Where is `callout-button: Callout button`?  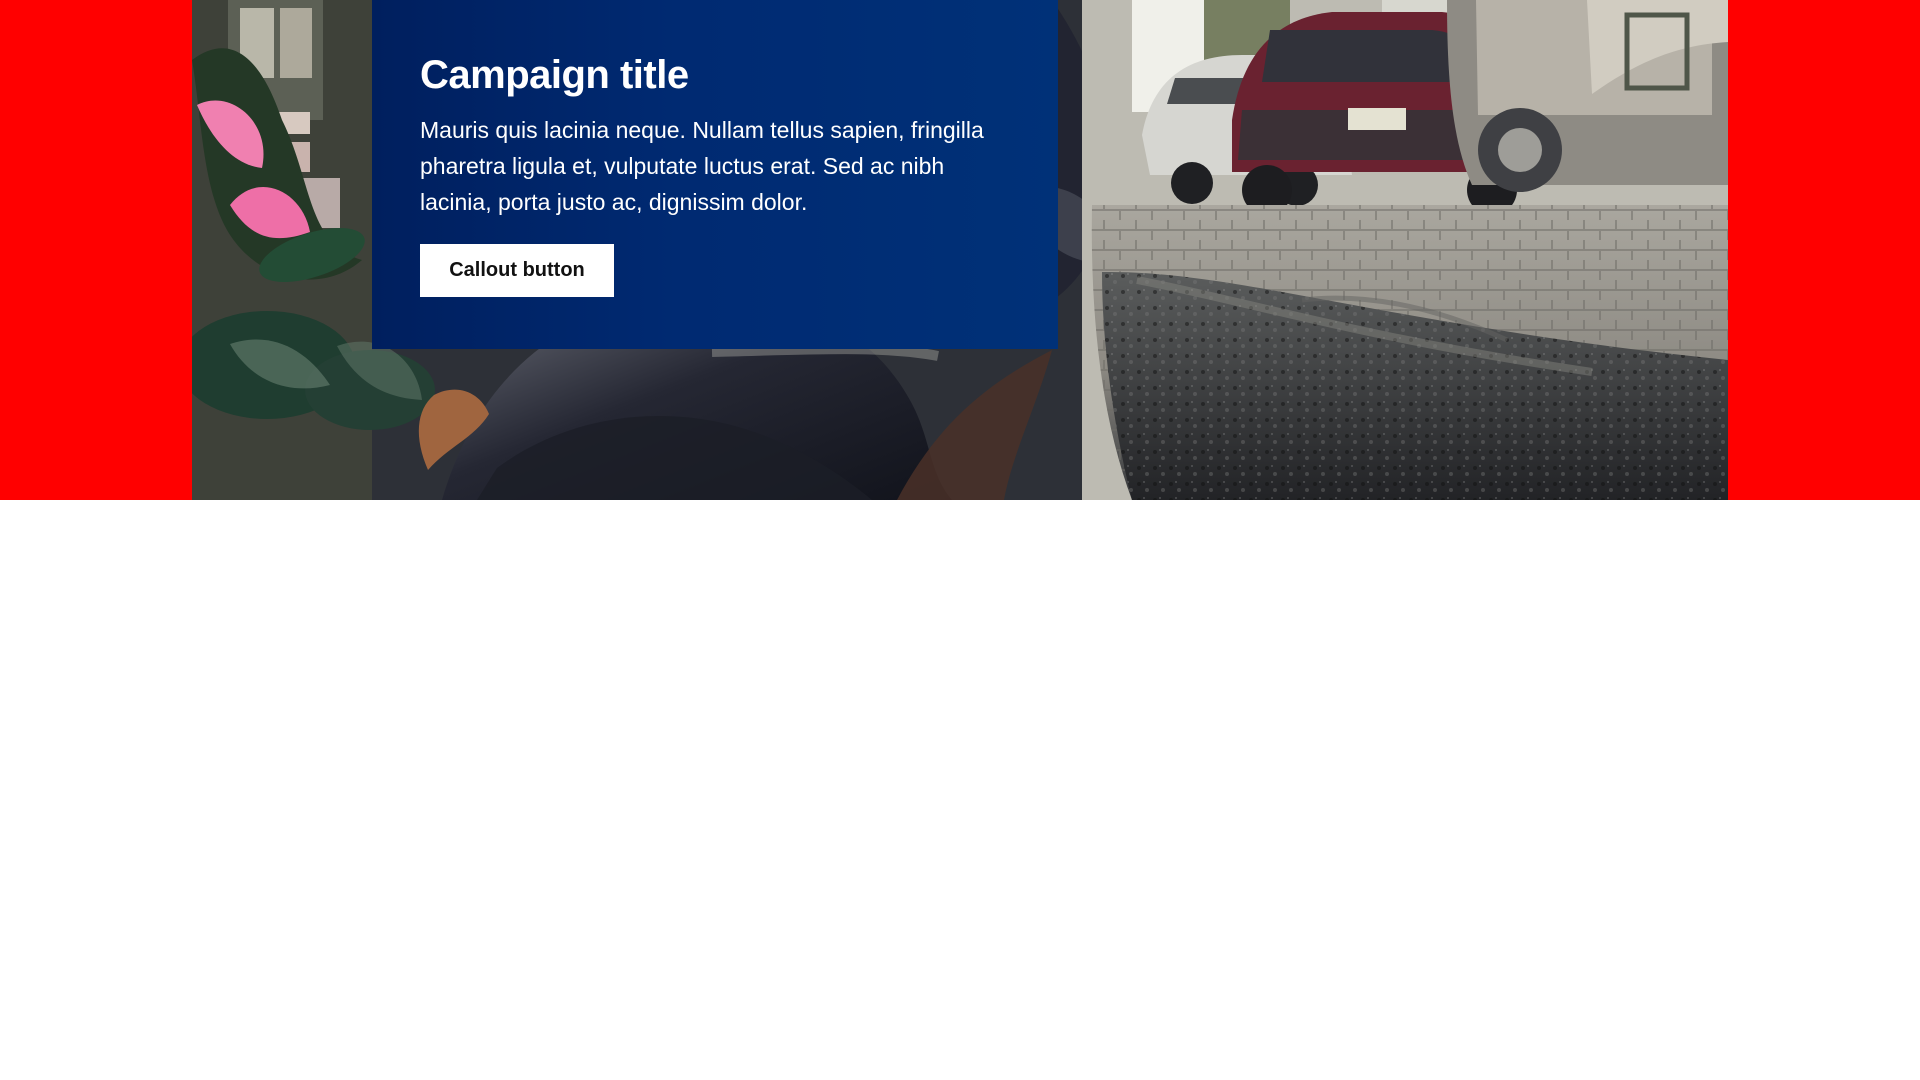 callout-button: Callout button is located at coordinates (517, 270).